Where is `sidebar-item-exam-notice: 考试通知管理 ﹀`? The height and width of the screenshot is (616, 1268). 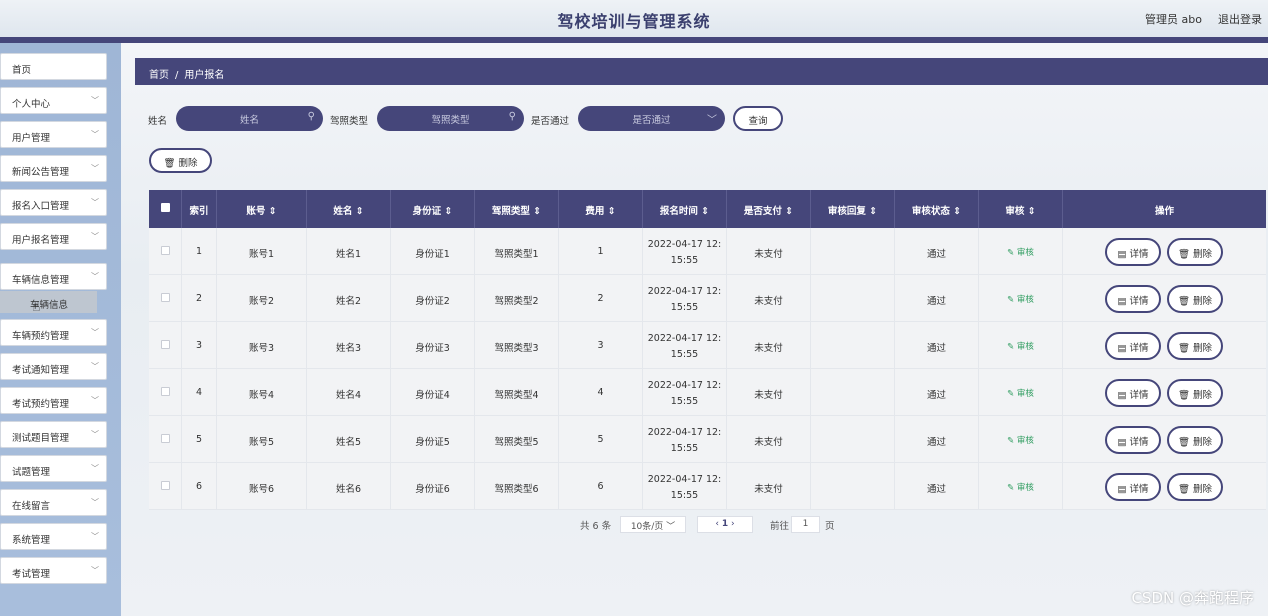 sidebar-item-exam-notice: 考试通知管理 ﹀ is located at coordinates (53, 366).